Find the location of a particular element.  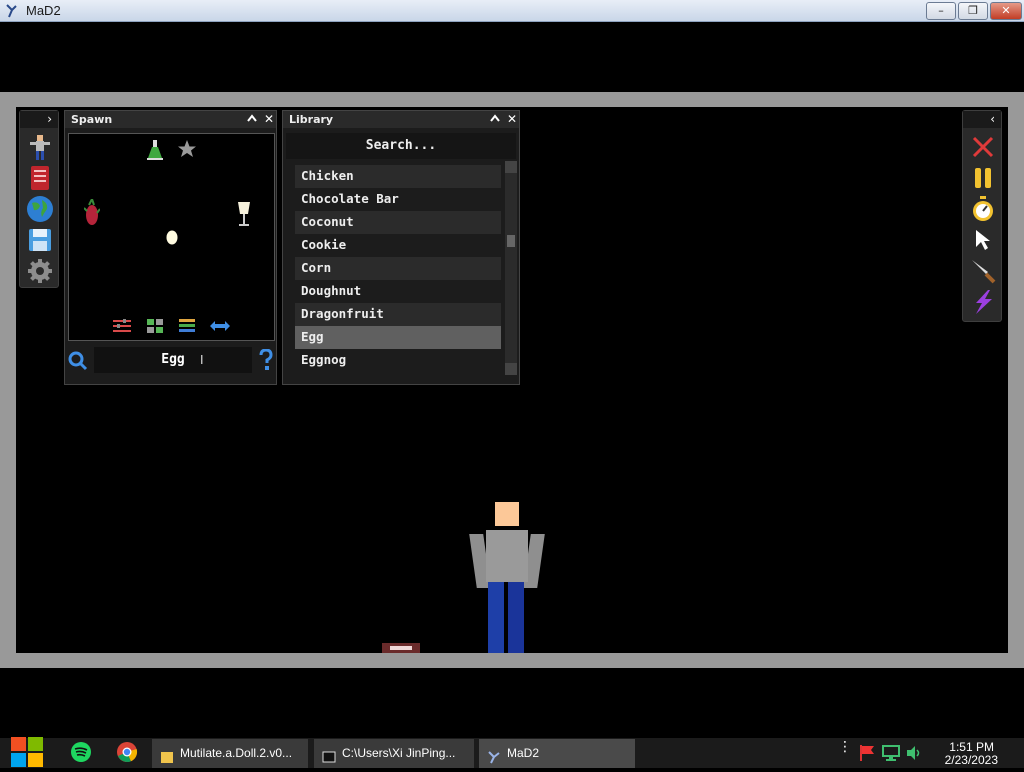

eggnog-glass-icon is located at coordinates (244, 214).